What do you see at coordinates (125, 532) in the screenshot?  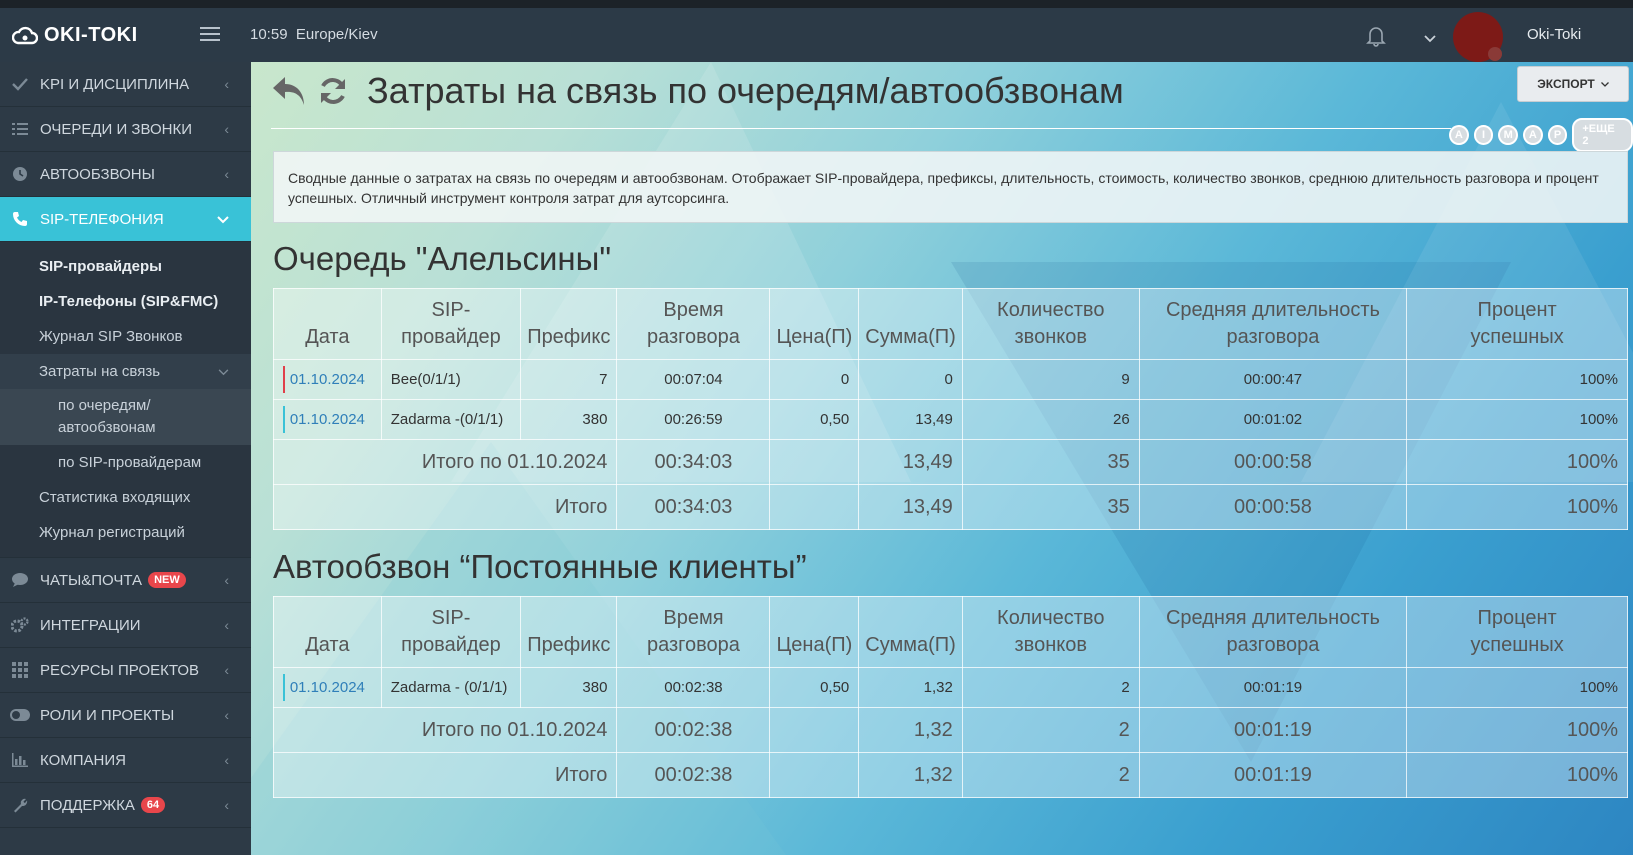 I see `submenu-reg-log: Журнал регистраций` at bounding box center [125, 532].